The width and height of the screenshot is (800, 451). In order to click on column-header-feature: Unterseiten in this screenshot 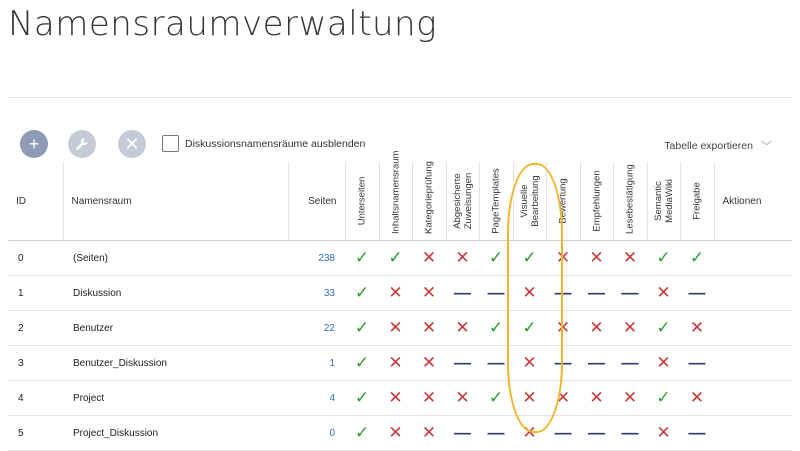, I will do `click(361, 201)`.